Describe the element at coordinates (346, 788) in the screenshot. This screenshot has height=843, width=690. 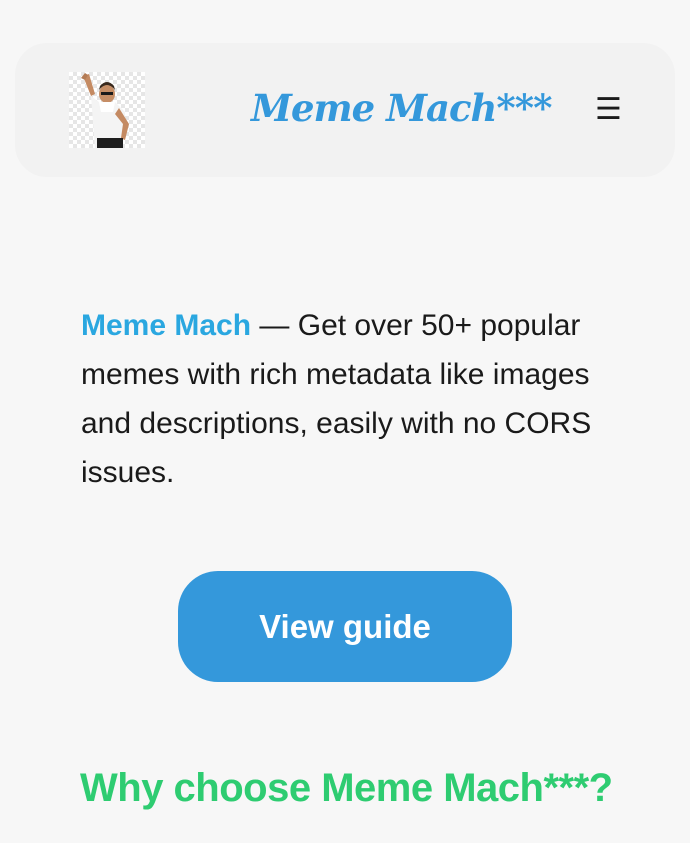
I see `why-choose-heading: Why choose Meme Mach***?` at that location.